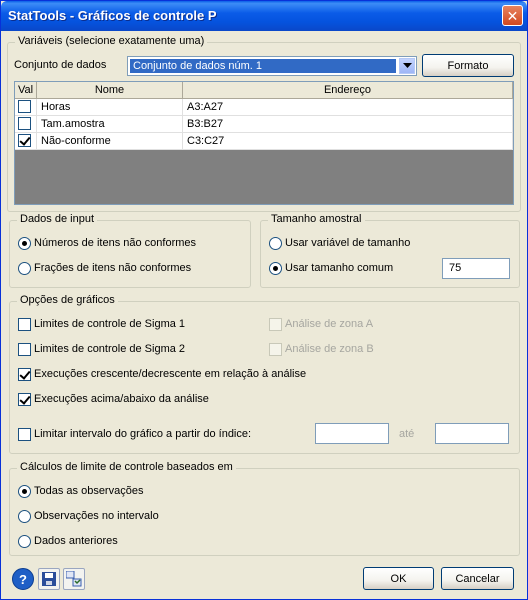  I want to click on input-data-legend: Dados de input, so click(57, 219).